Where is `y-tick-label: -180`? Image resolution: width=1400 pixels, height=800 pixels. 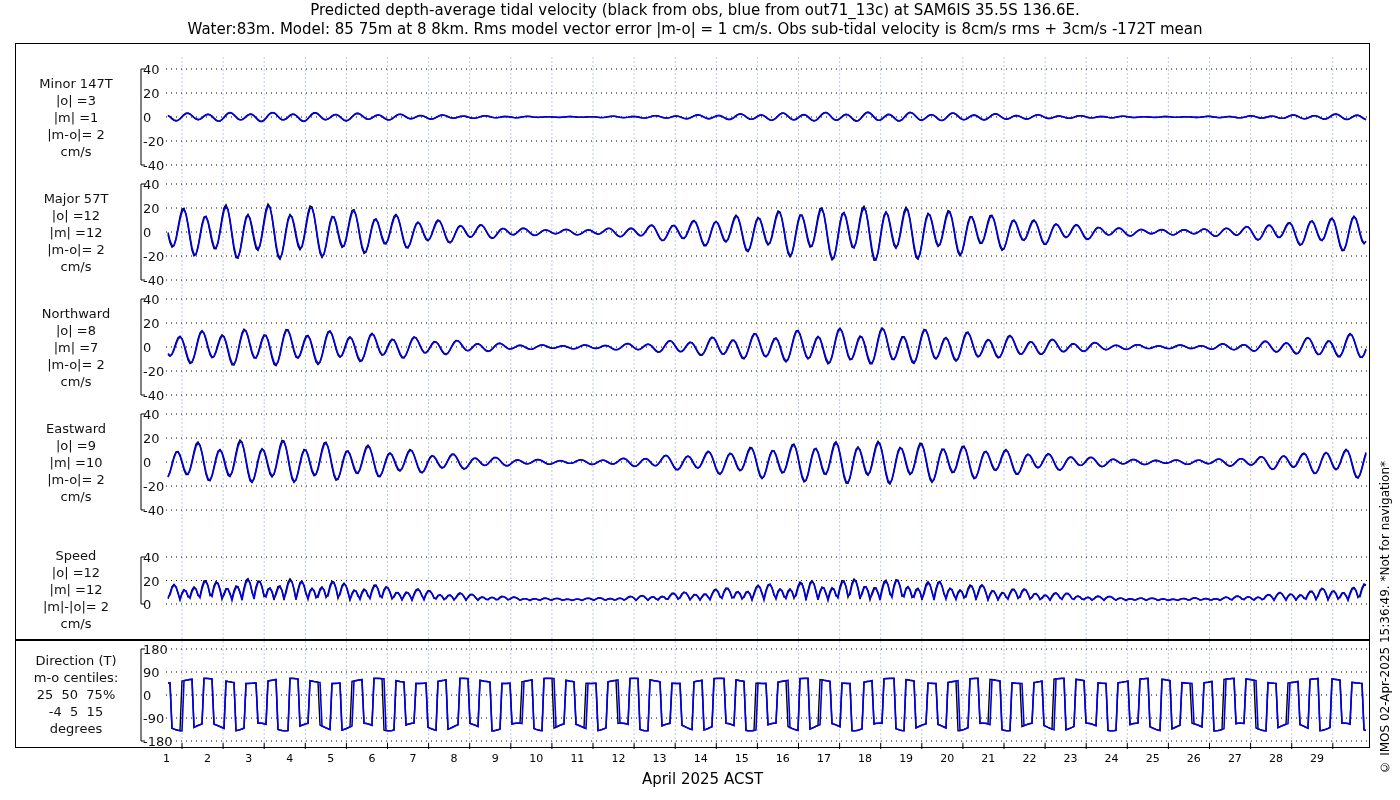
y-tick-label: -180 is located at coordinates (158, 741).